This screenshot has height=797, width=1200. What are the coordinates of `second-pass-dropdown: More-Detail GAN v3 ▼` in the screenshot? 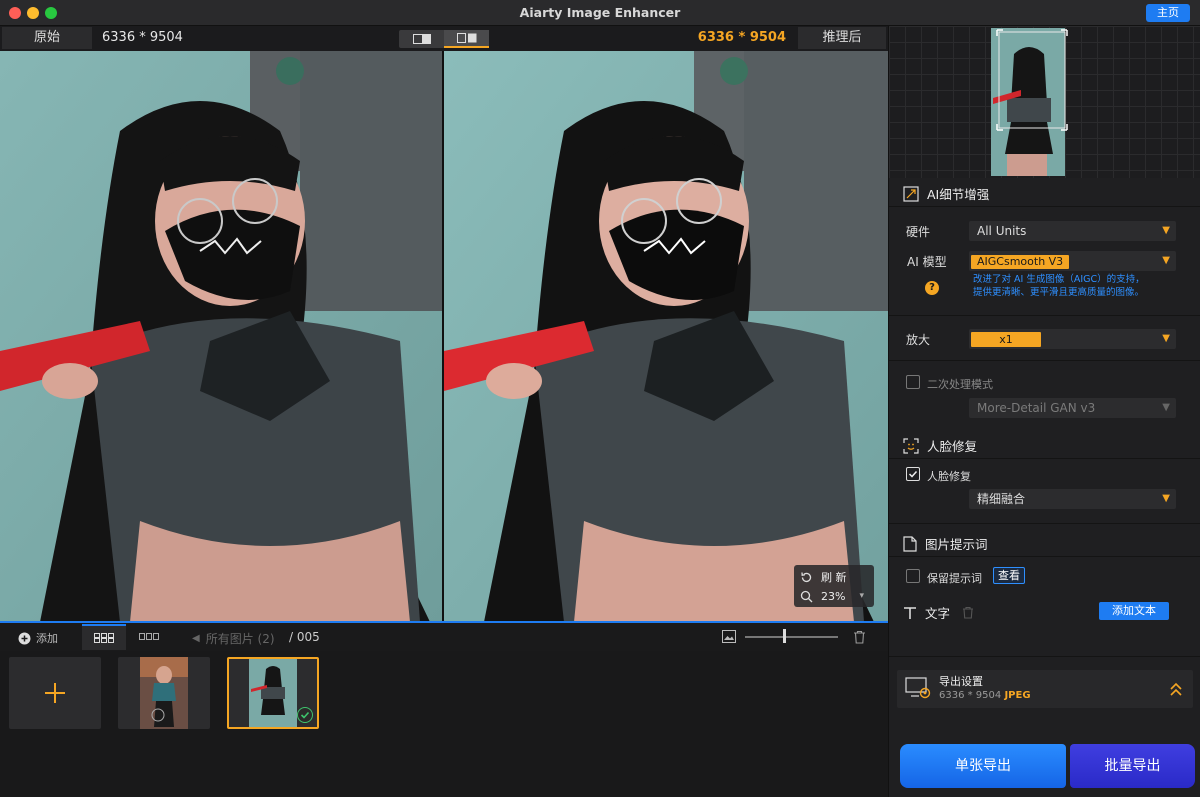 It's located at (1072, 408).